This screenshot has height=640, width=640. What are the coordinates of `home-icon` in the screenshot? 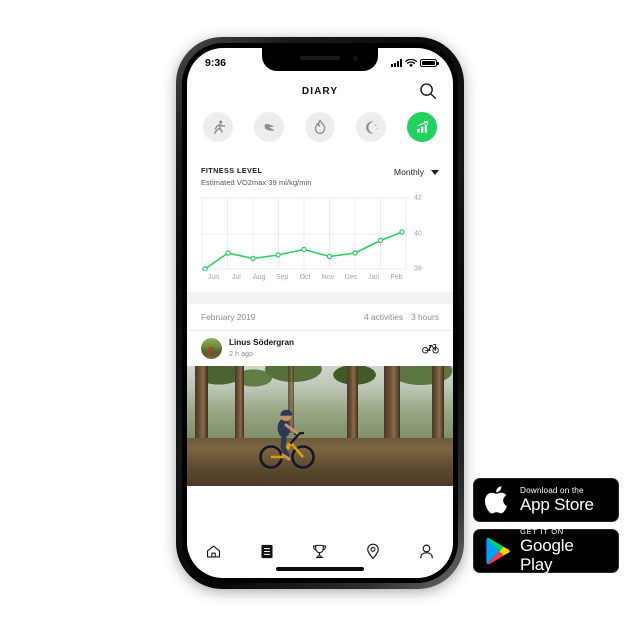 It's located at (214, 551).